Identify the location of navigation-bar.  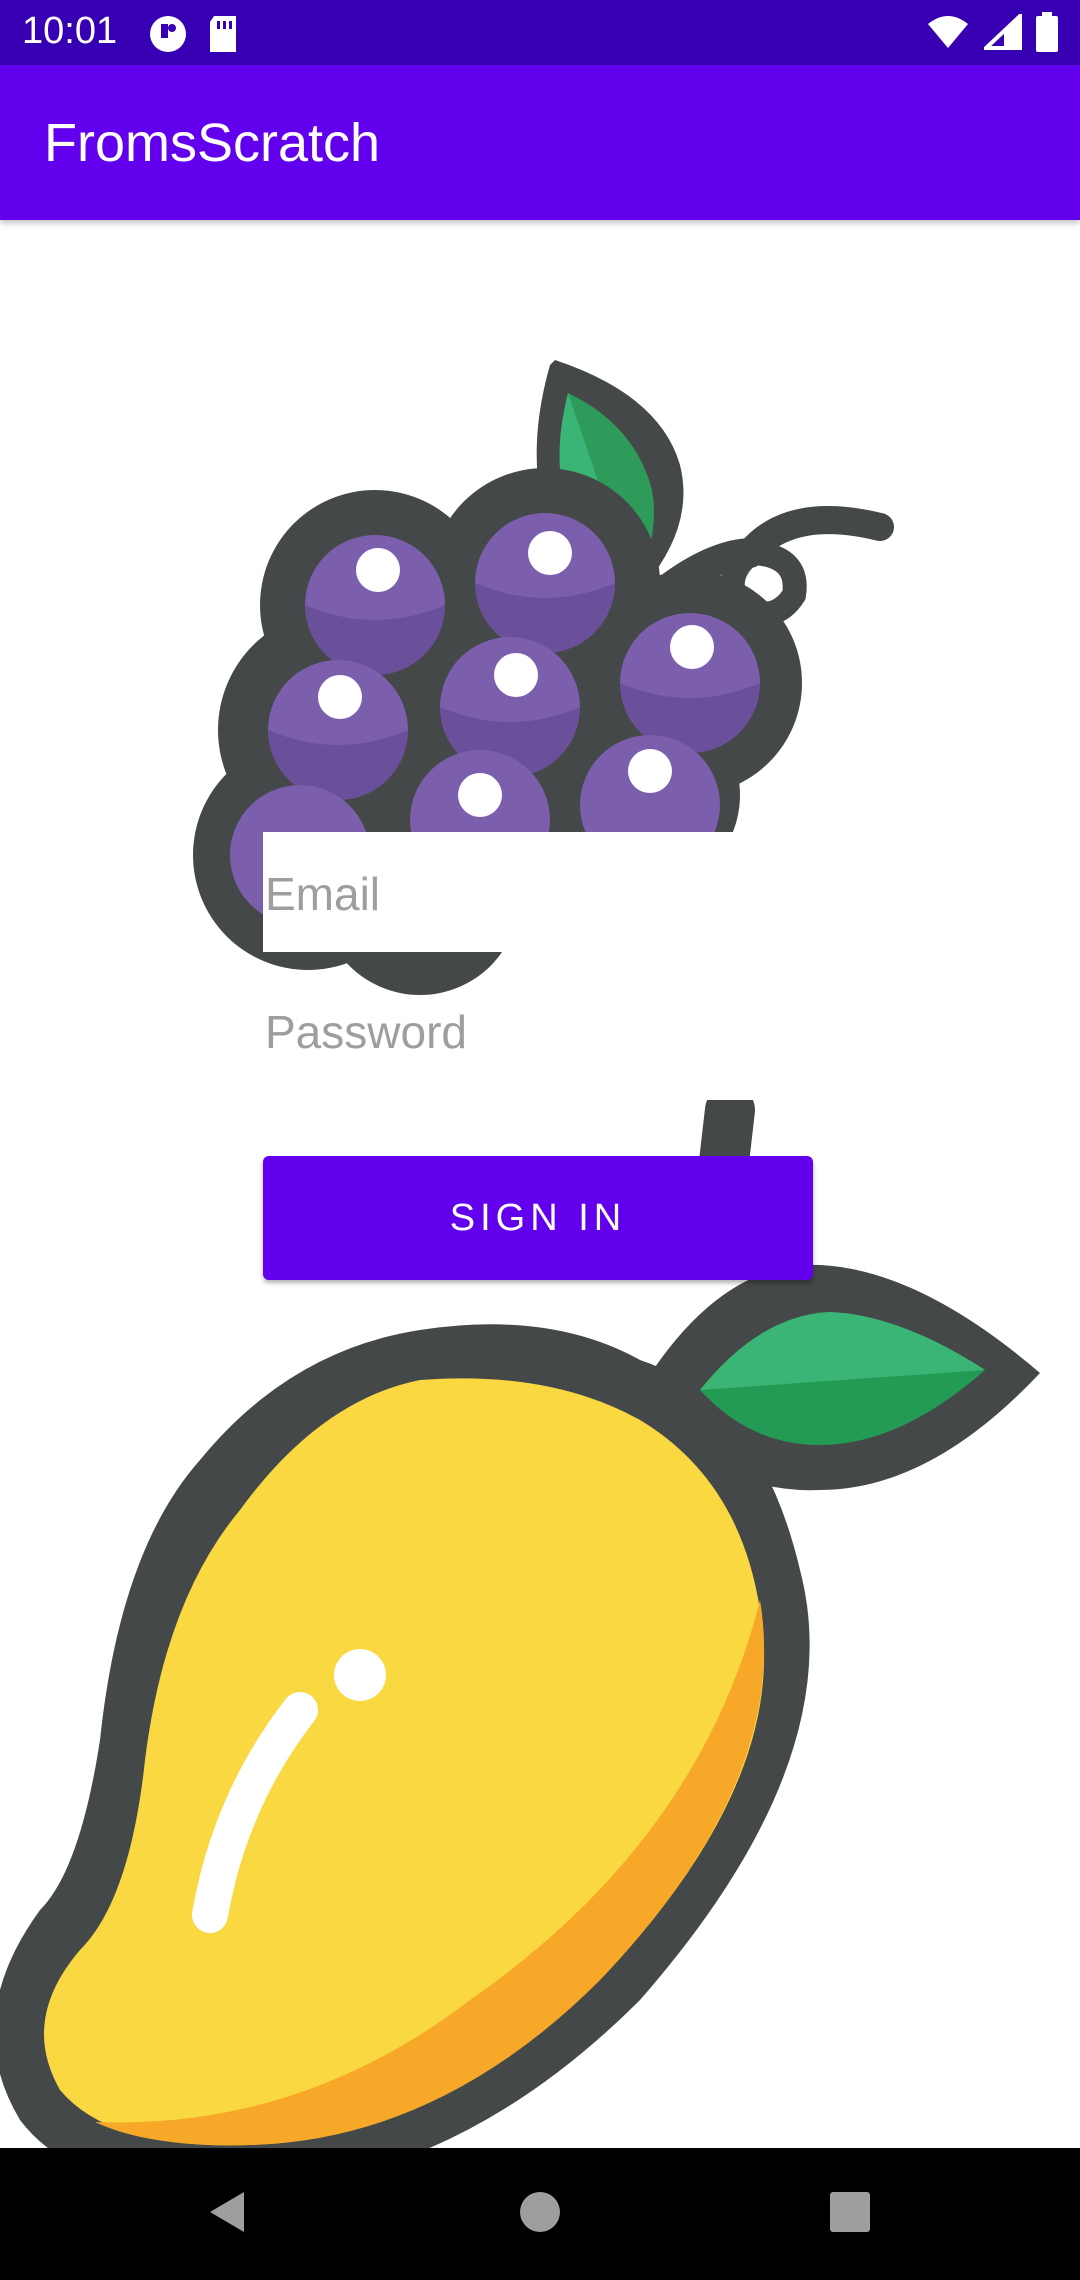
(540, 2214).